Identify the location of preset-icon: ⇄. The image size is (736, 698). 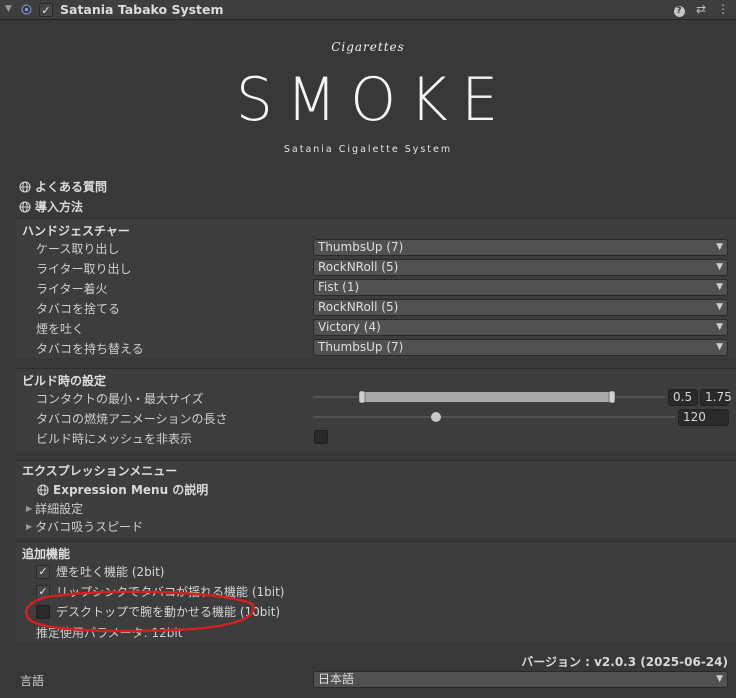
(701, 9).